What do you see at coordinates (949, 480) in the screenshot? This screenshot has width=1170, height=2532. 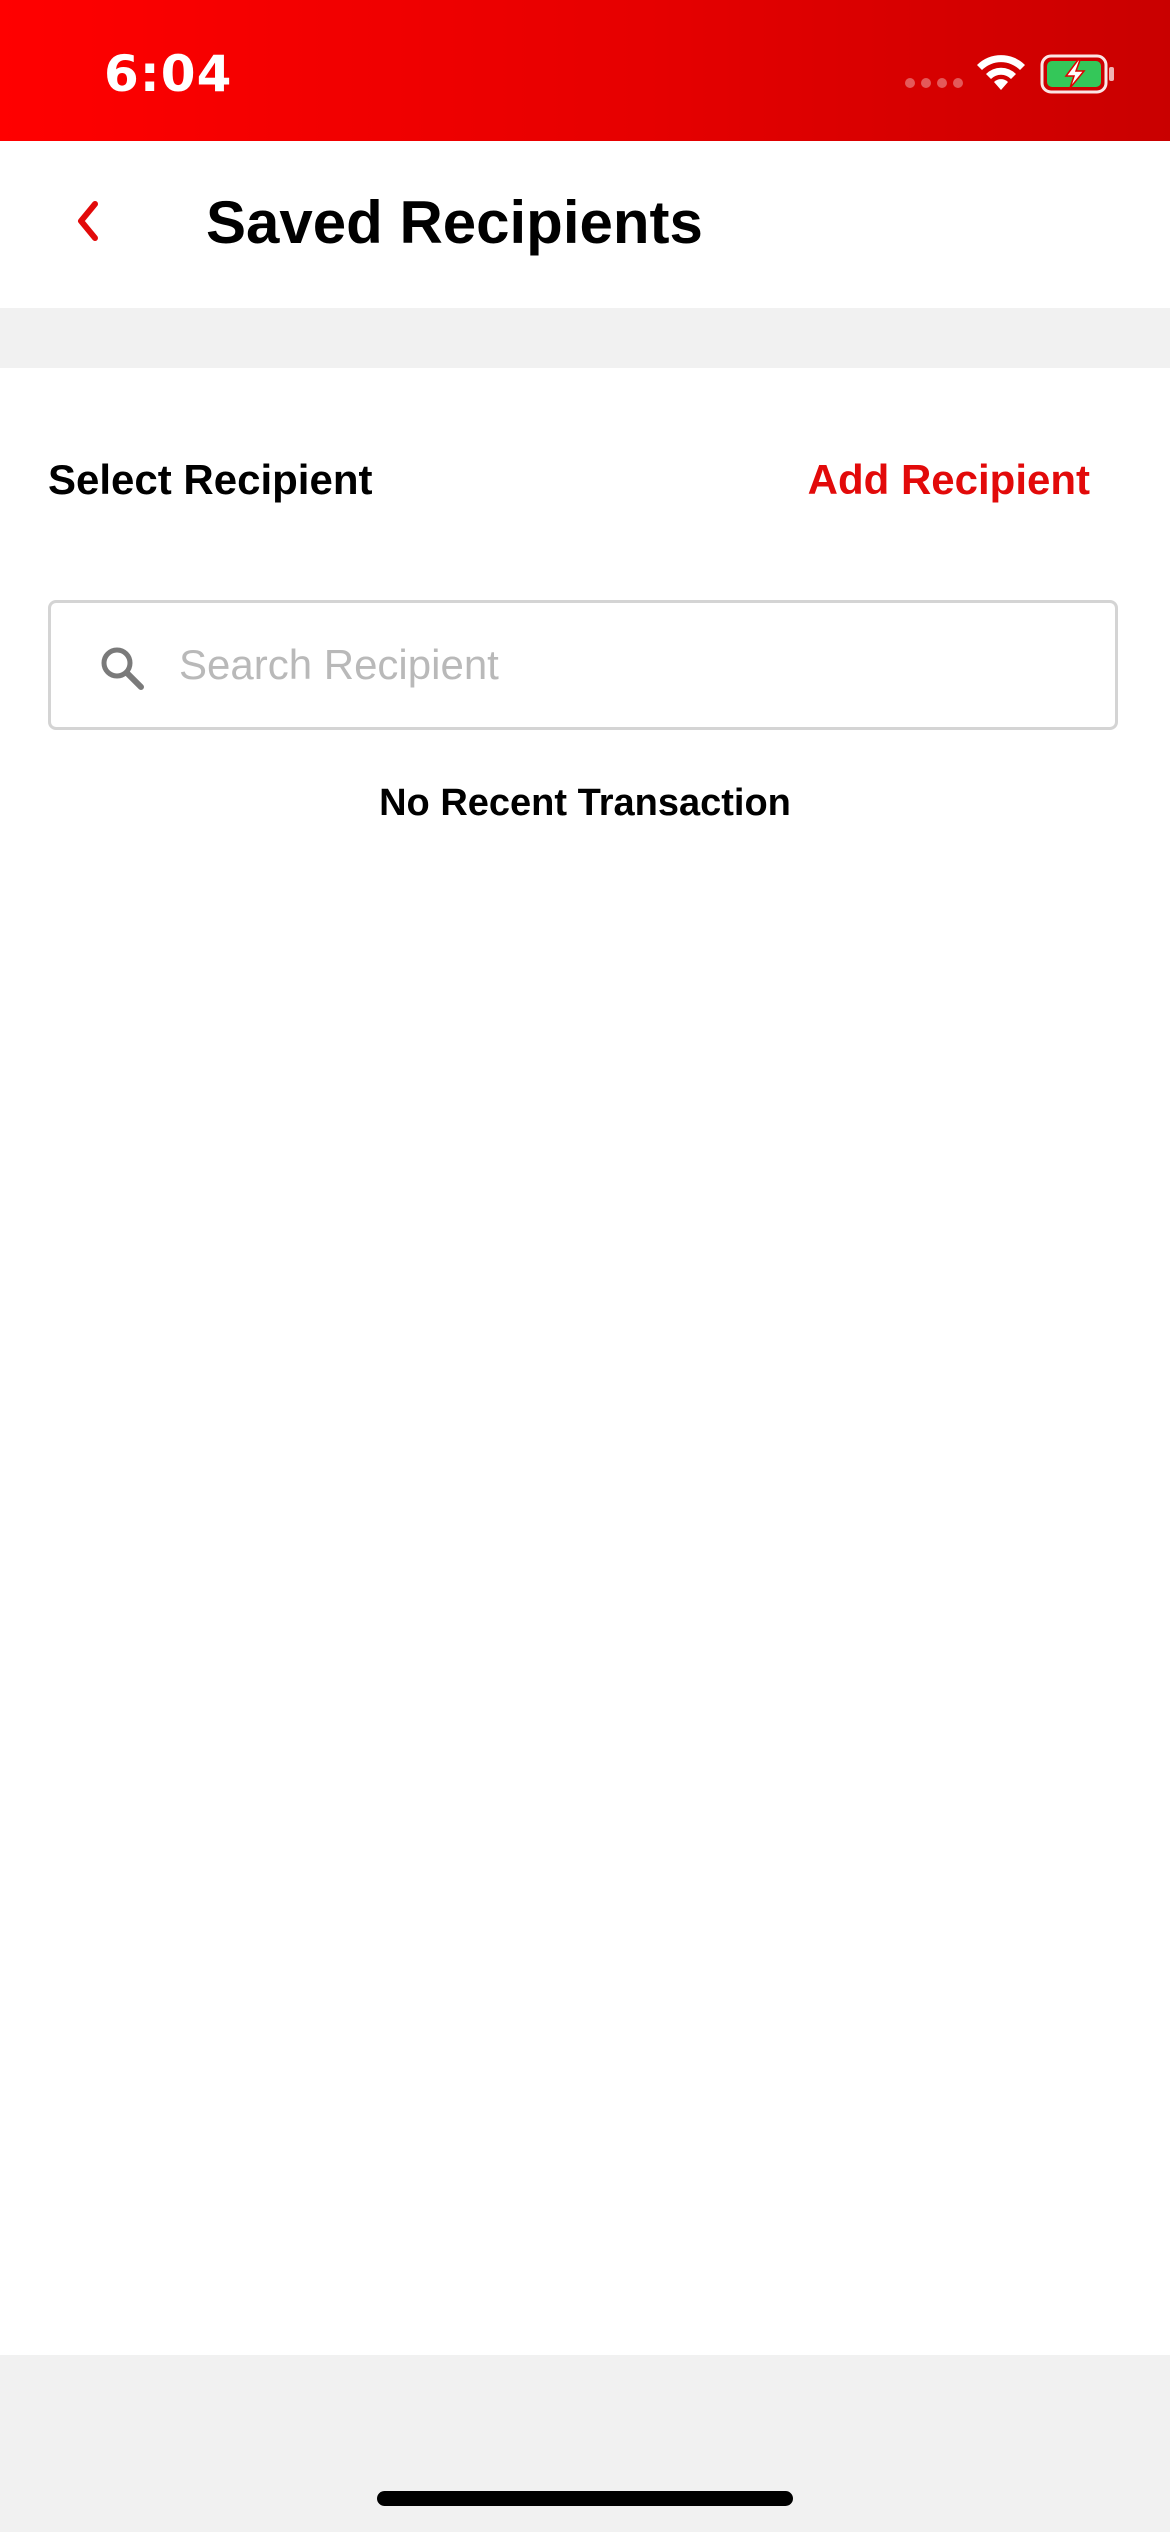 I see `add-recipient-button: Add Recipient` at bounding box center [949, 480].